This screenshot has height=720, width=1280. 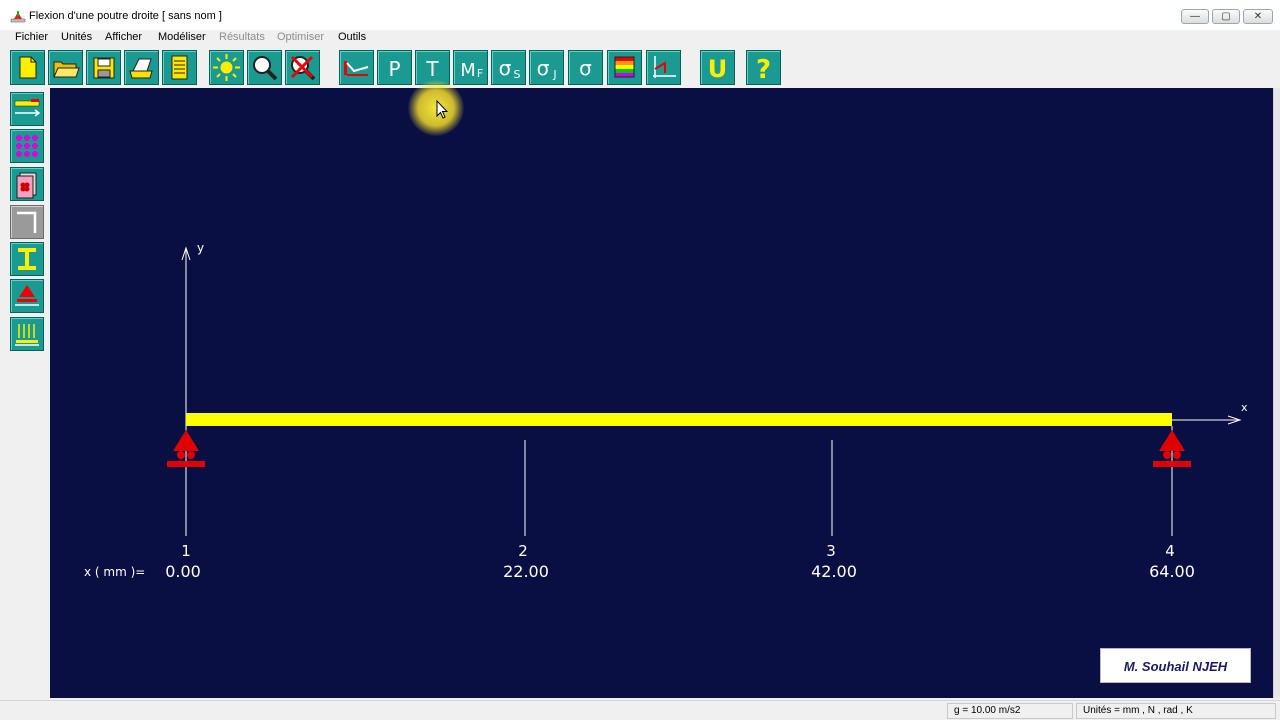 I want to click on svg-text: T, so click(x=432, y=69).